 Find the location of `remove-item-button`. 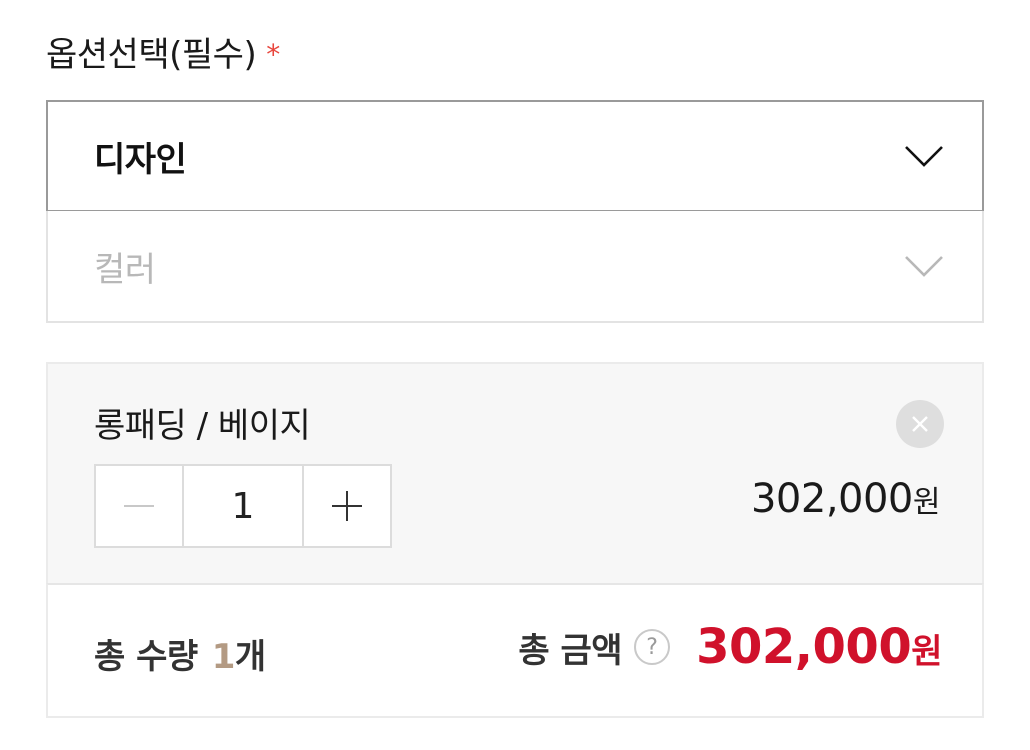

remove-item-button is located at coordinates (920, 424).